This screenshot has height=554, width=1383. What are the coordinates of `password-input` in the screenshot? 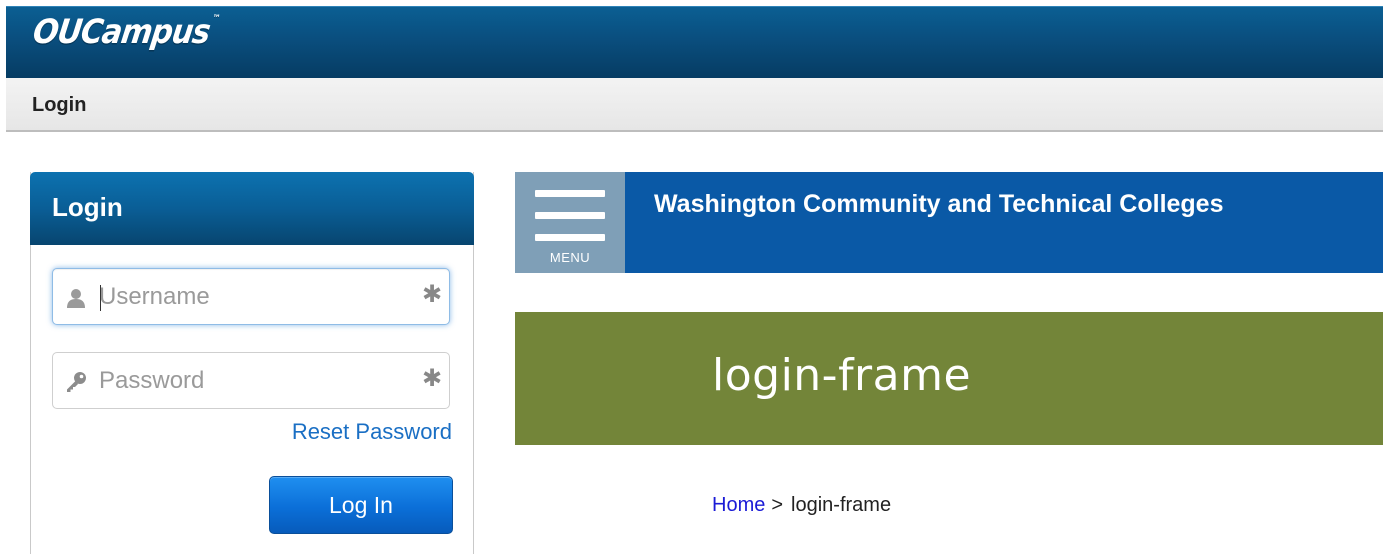 It's located at (249, 381).